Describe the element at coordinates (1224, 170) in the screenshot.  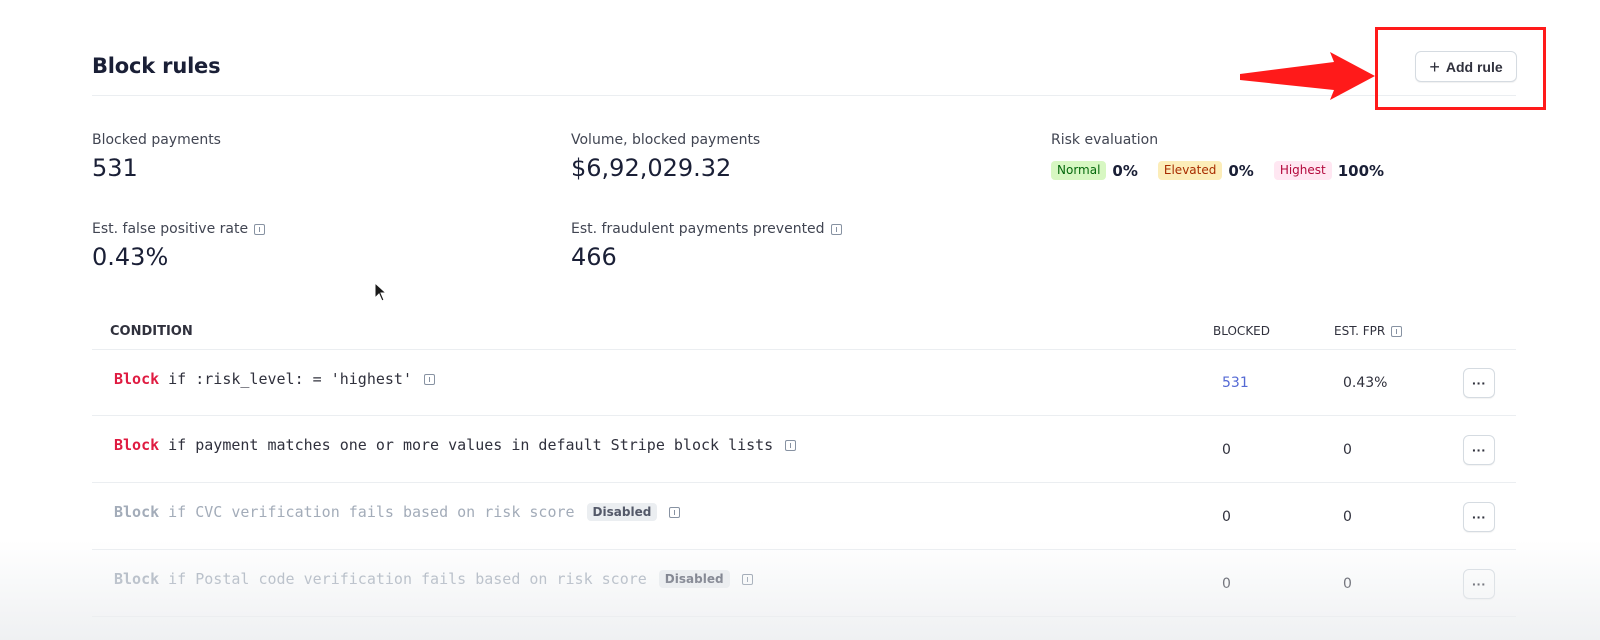
I see `risk-evaluation-breakdown: Normal 0% Elevated 0% Highest 100%` at that location.